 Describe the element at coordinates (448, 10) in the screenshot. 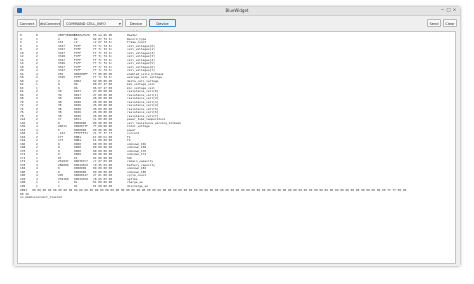

I see `maximize-icon: □` at that location.